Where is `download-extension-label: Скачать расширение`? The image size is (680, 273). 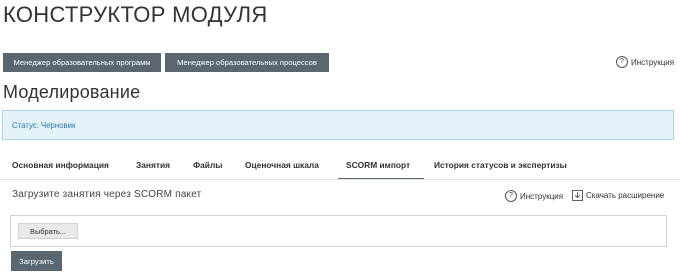
download-extension-label: Скачать расширение is located at coordinates (625, 195).